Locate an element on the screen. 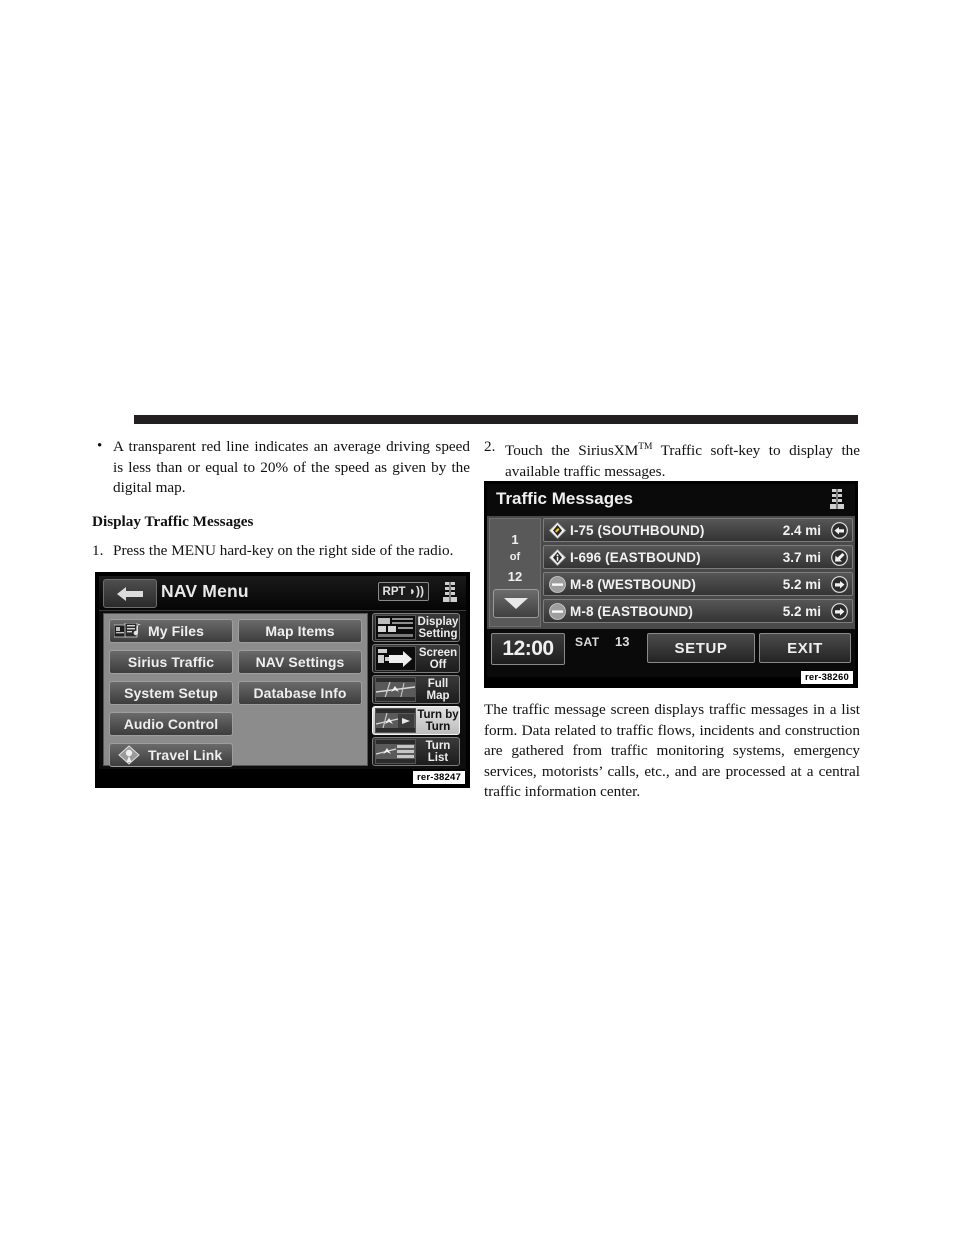  side-button-label: Display Setting is located at coordinates (438, 627).